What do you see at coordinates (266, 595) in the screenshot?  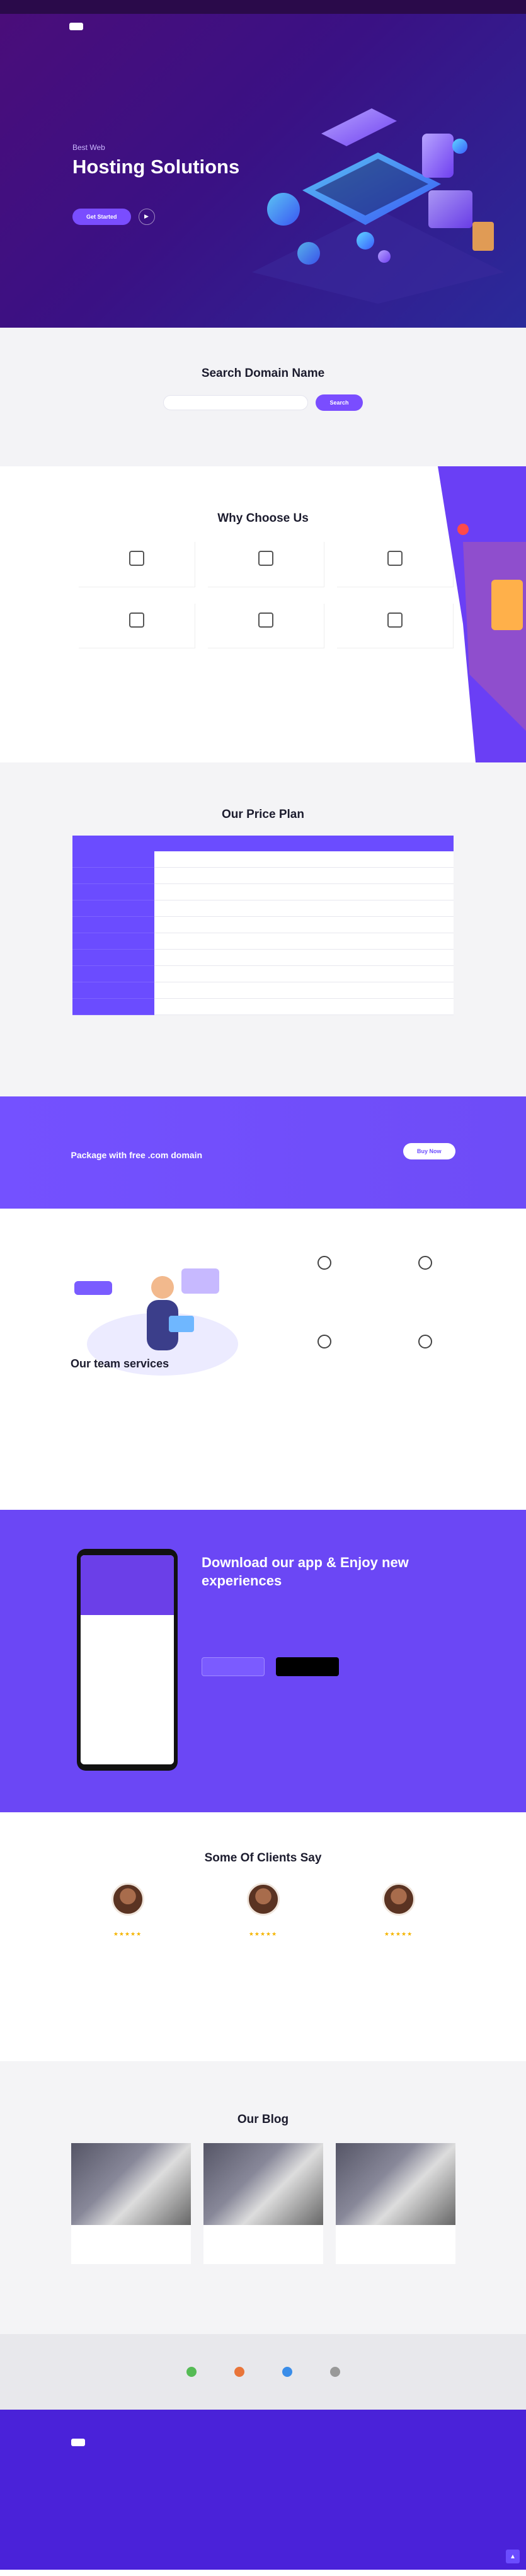 I see `why-grid` at bounding box center [266, 595].